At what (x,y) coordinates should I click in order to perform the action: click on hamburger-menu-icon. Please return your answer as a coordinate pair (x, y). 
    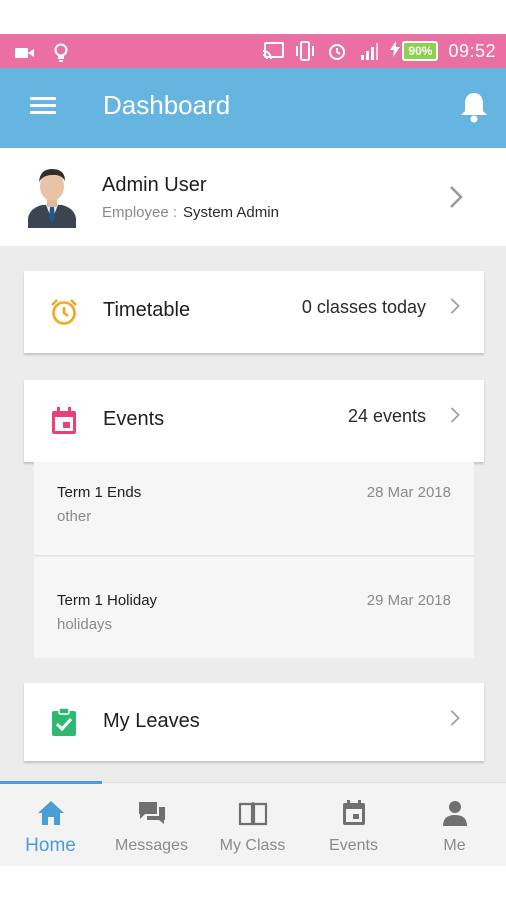
    Looking at the image, I should click on (45, 108).